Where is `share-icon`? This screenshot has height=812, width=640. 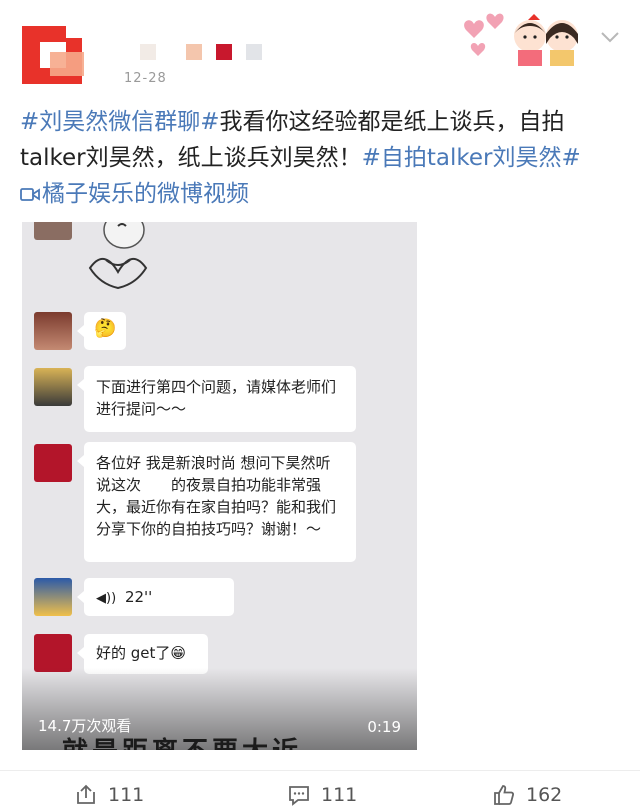 share-icon is located at coordinates (86, 794).